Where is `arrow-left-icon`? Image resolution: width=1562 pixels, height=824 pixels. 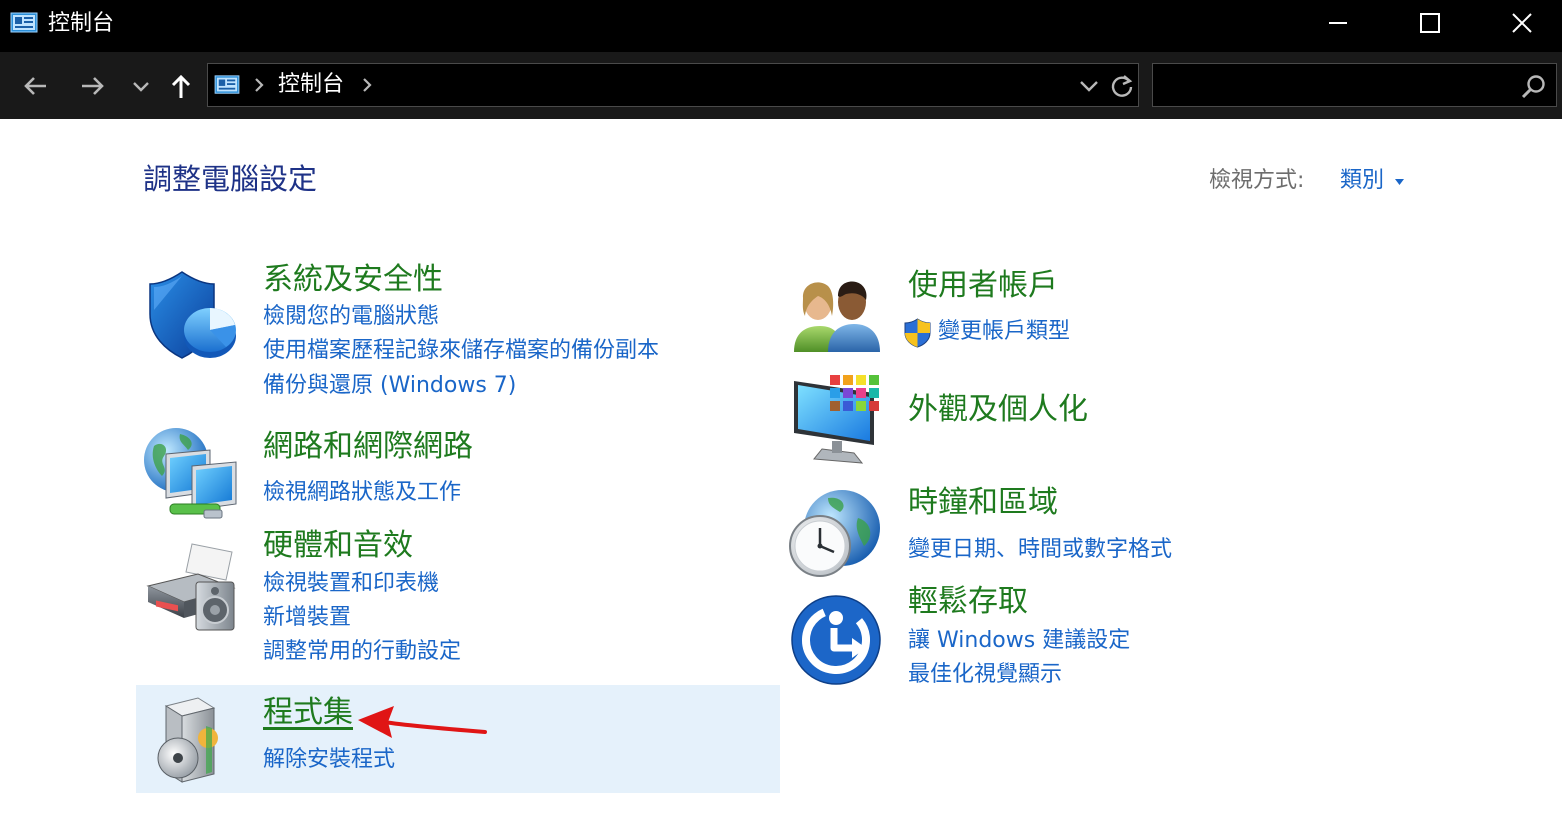
arrow-left-icon is located at coordinates (35, 86).